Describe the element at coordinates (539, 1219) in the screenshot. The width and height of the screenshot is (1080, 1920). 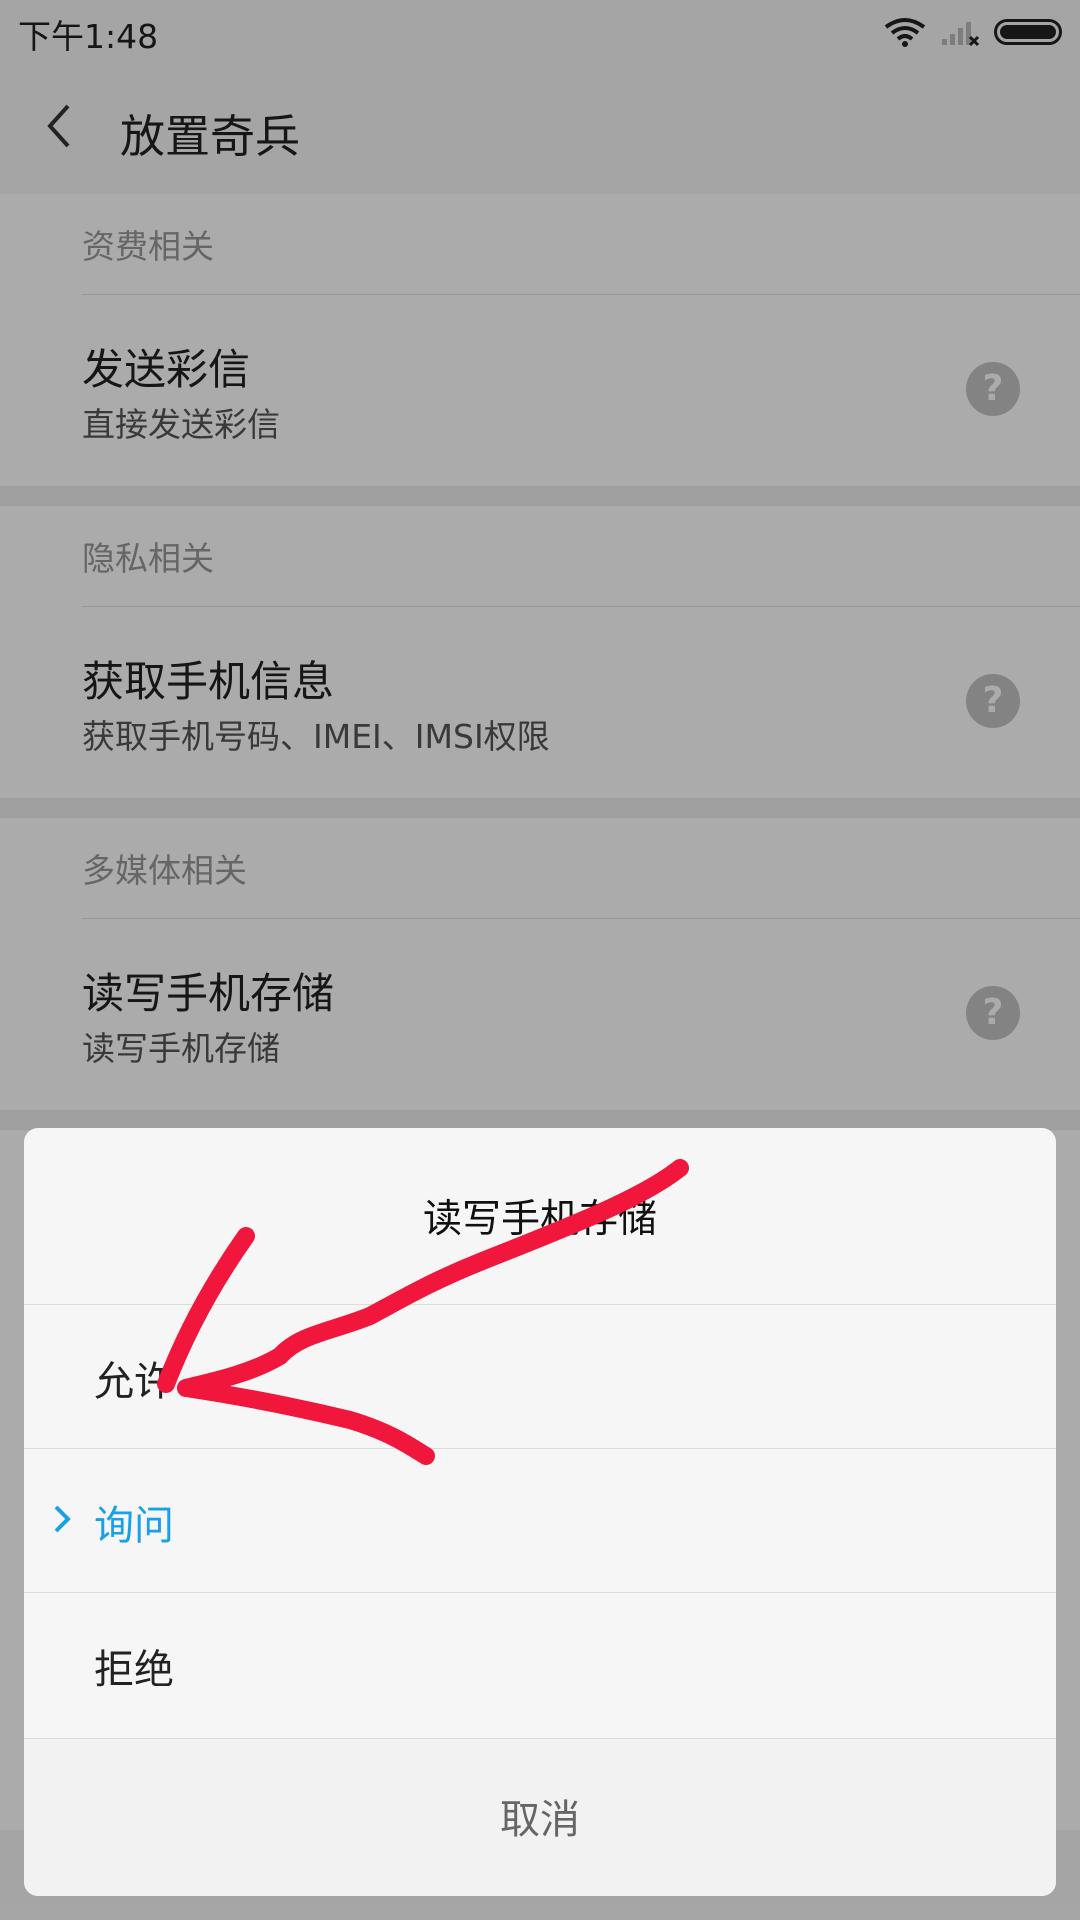
I see `dialog-title: 读写手机存储` at that location.